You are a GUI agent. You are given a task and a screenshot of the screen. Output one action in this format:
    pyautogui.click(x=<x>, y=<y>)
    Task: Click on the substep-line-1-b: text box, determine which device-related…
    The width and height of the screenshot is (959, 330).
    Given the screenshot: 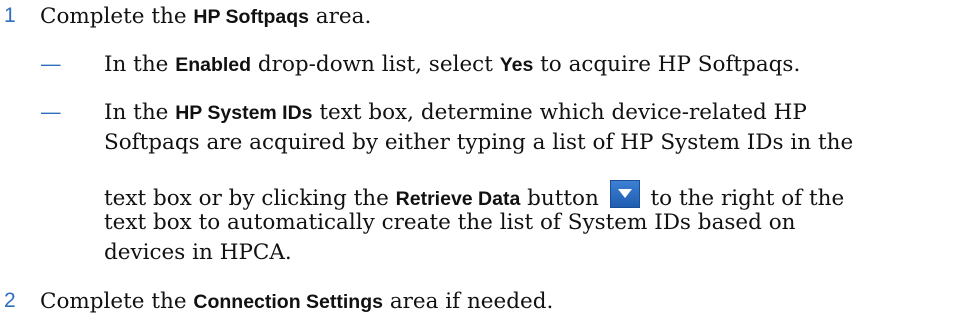 What is the action you would take?
    pyautogui.click(x=559, y=112)
    